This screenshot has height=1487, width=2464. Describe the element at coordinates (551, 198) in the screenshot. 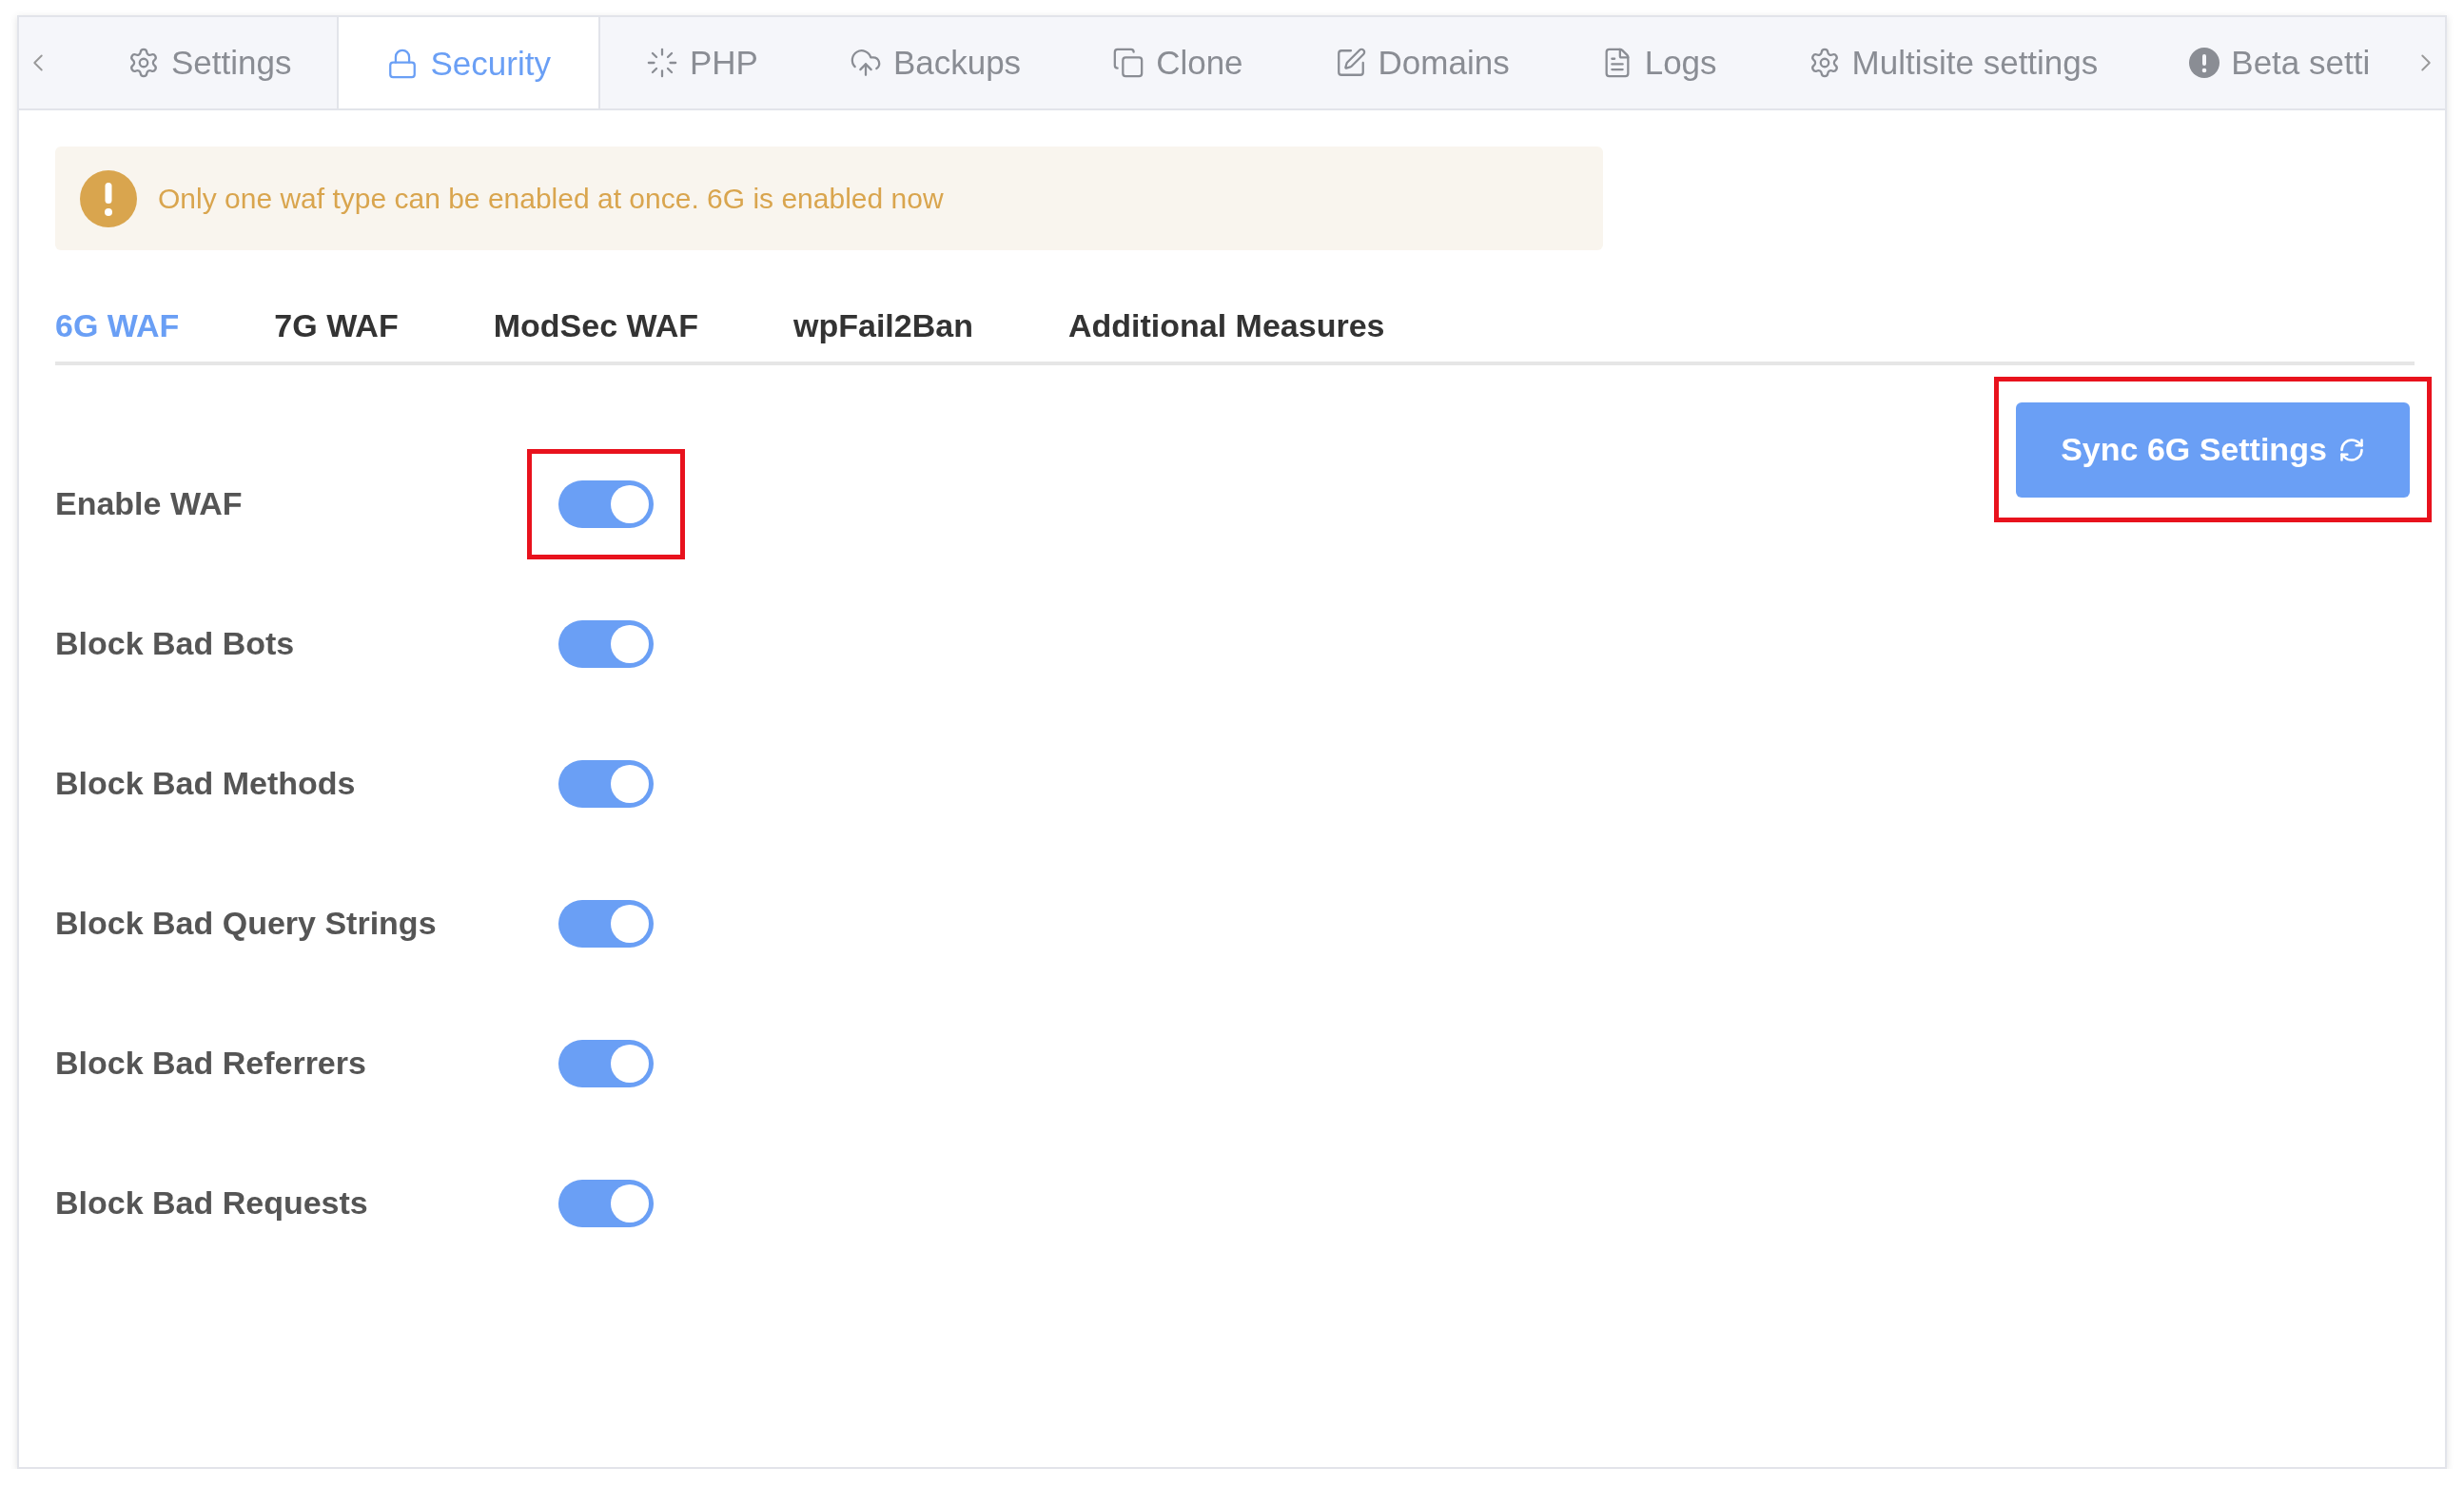

I see `alert-message: Only one waf type can be enabled at once. 6G is enabled now` at that location.